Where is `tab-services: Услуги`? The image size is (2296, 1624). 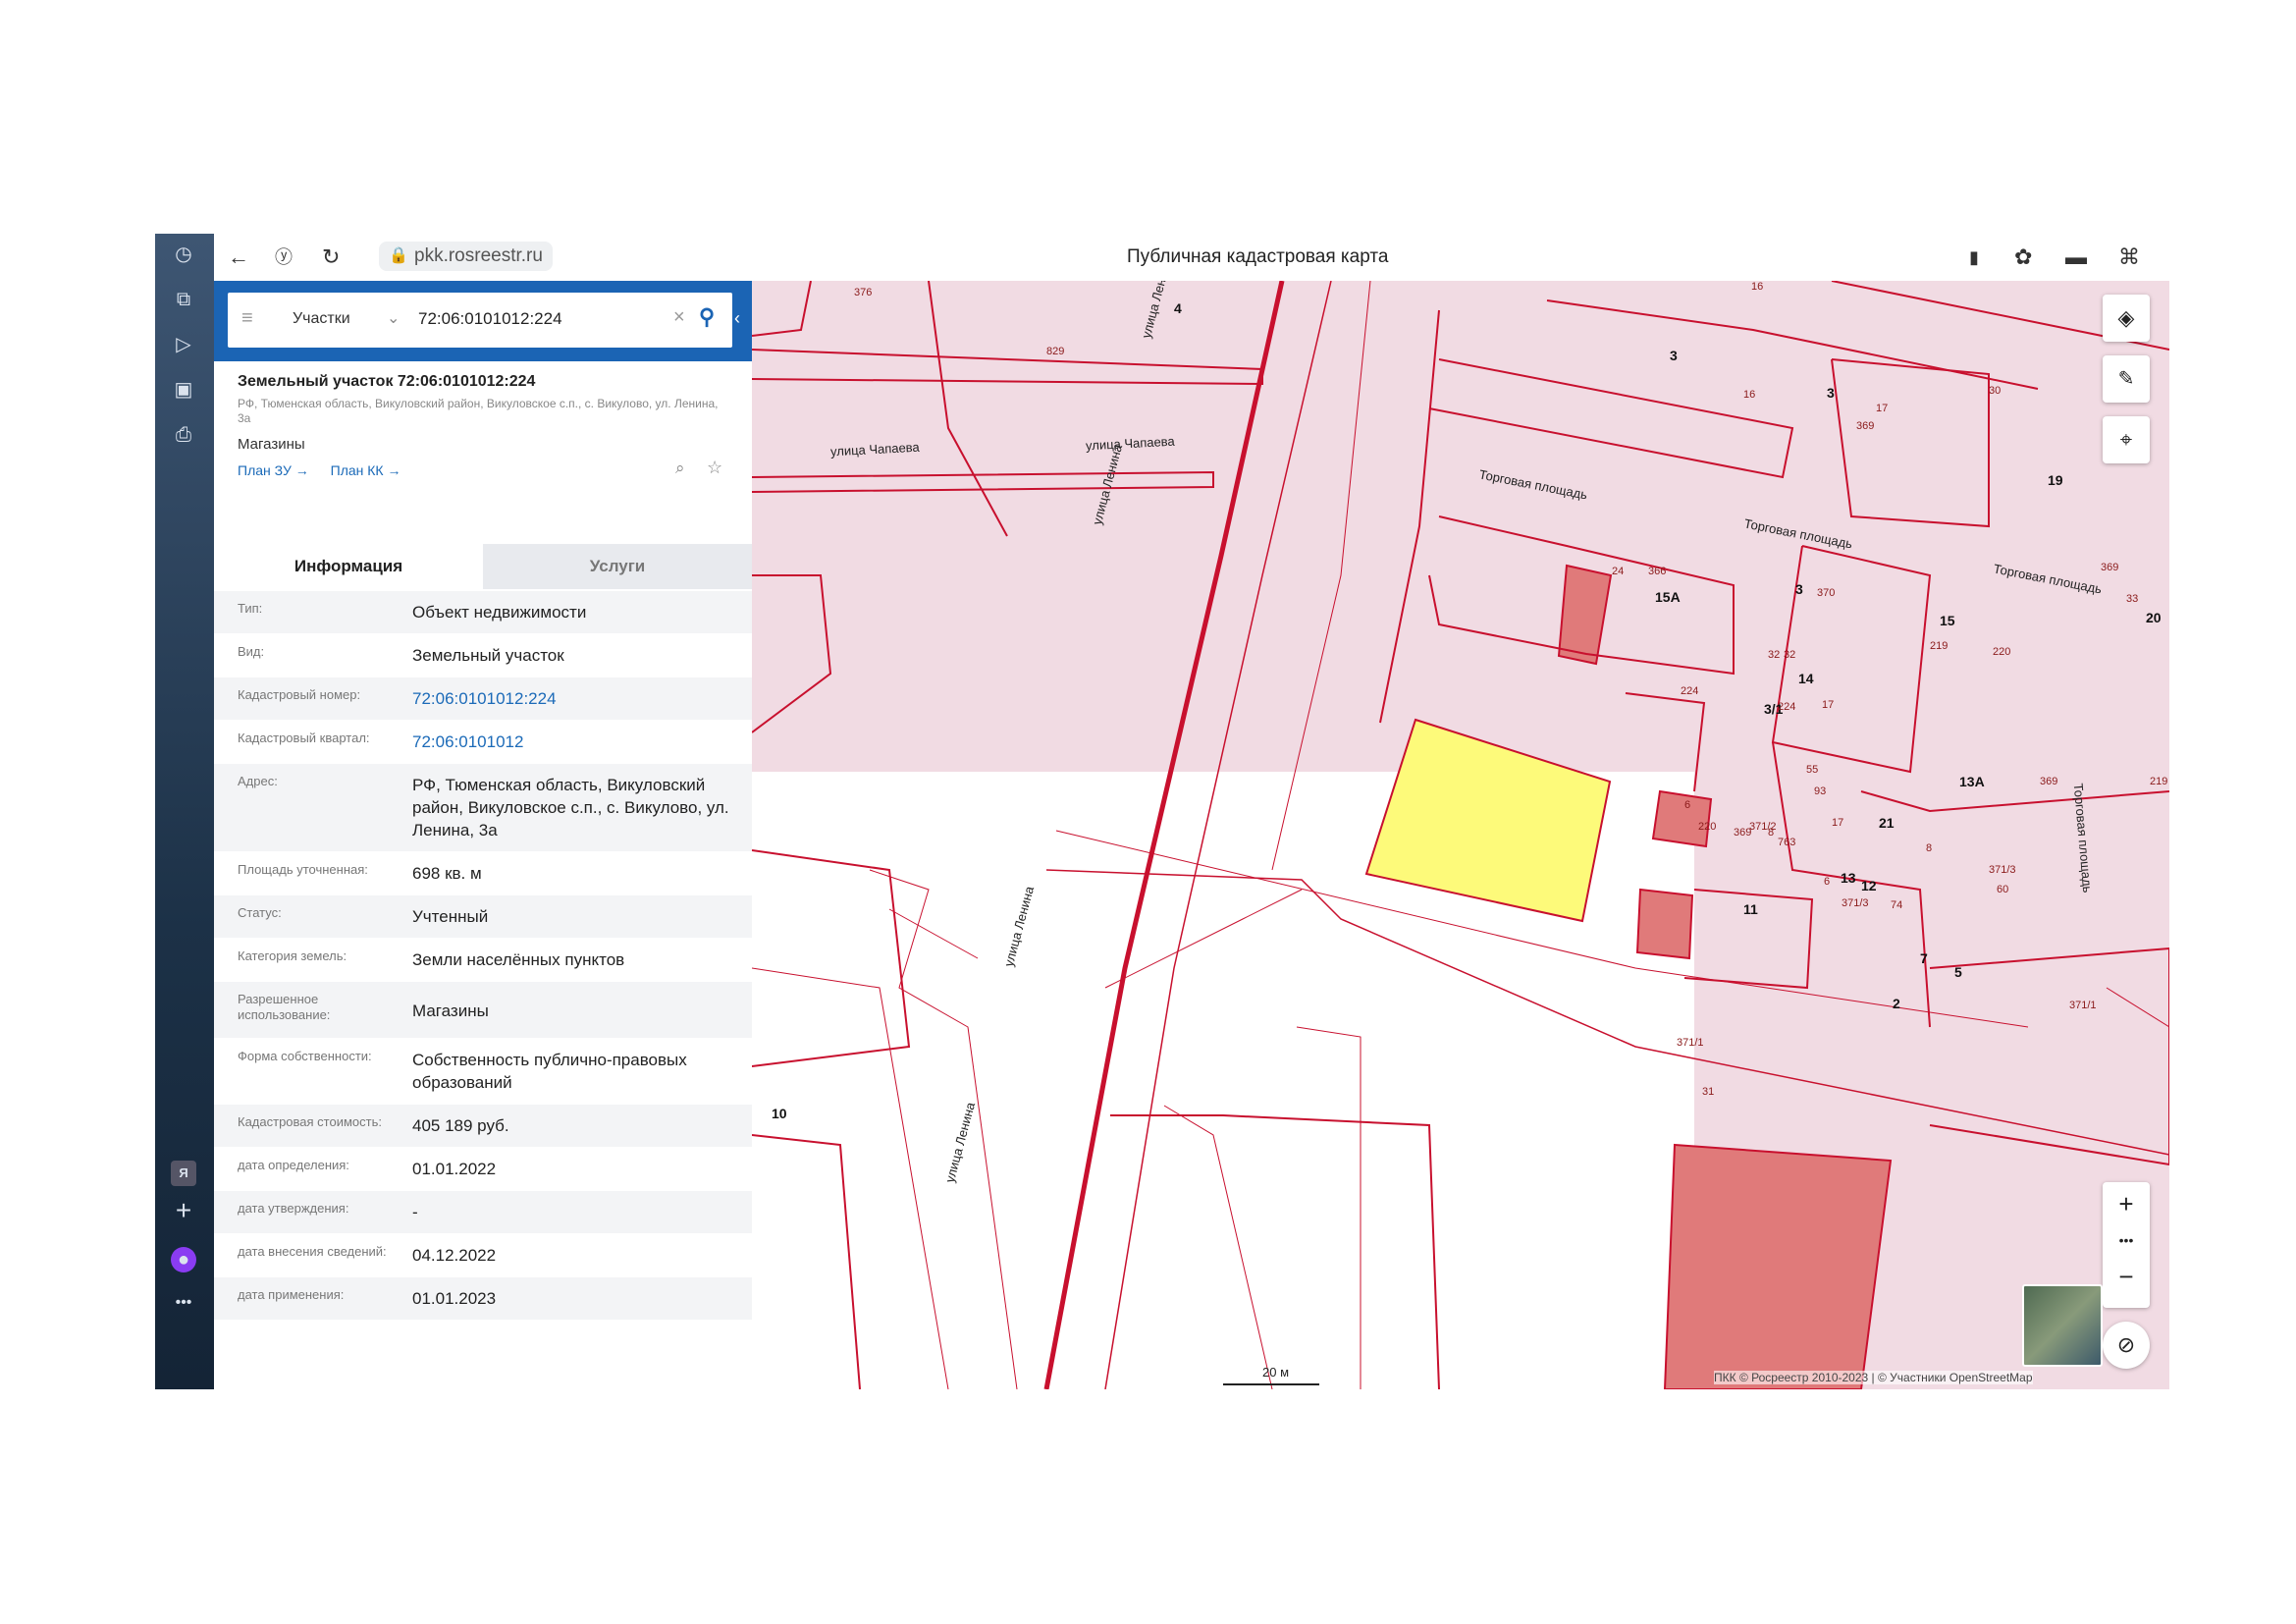 tab-services: Услуги is located at coordinates (617, 566).